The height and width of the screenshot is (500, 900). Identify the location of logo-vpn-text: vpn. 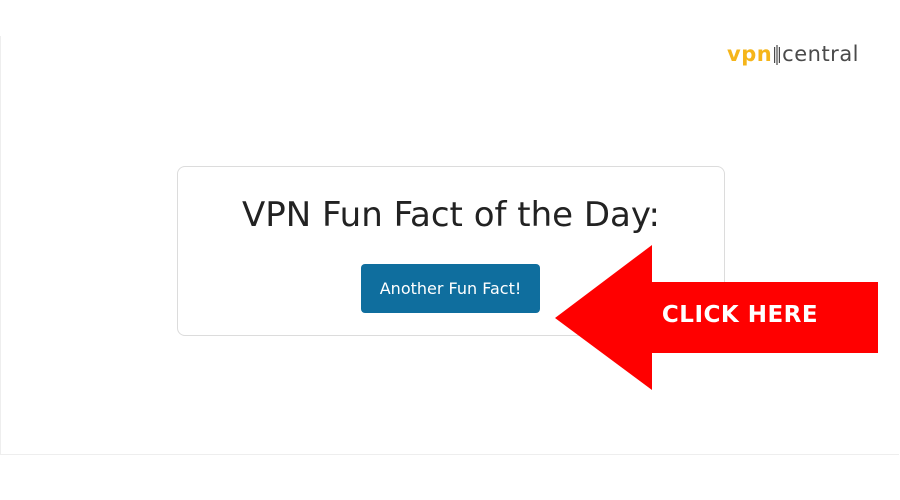
(750, 54).